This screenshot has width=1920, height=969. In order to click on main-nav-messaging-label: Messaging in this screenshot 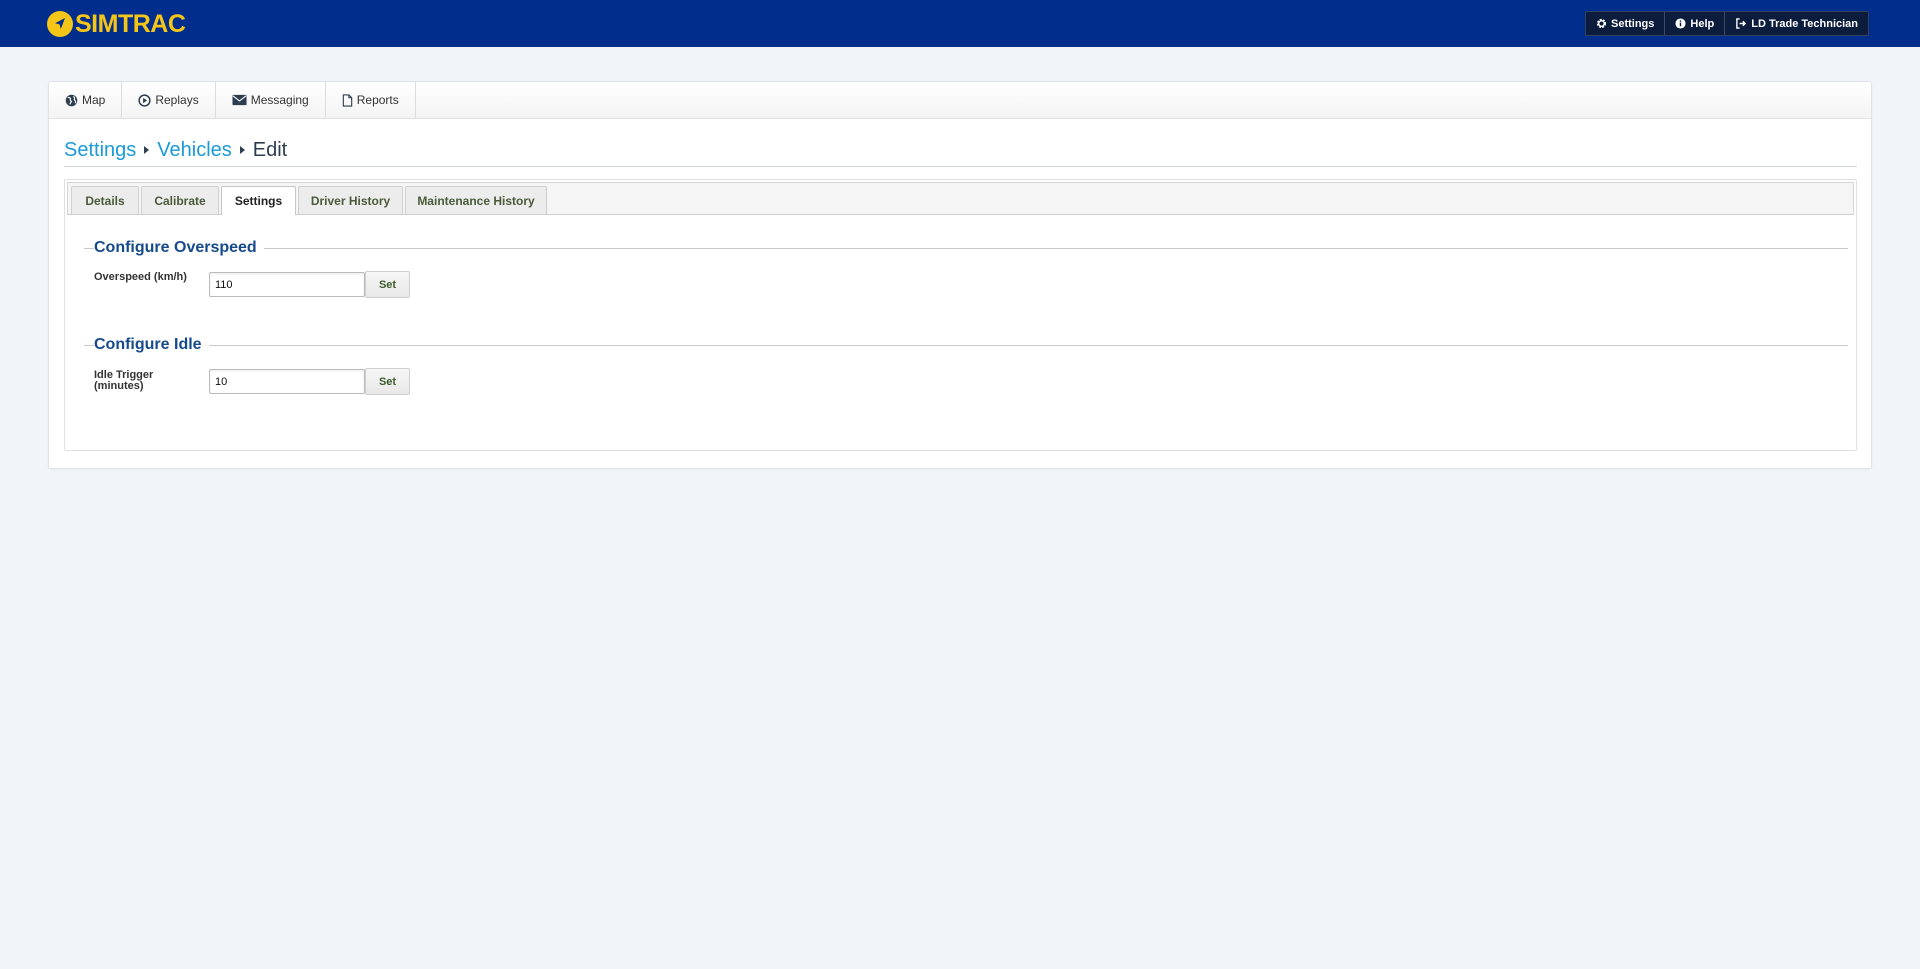, I will do `click(279, 100)`.